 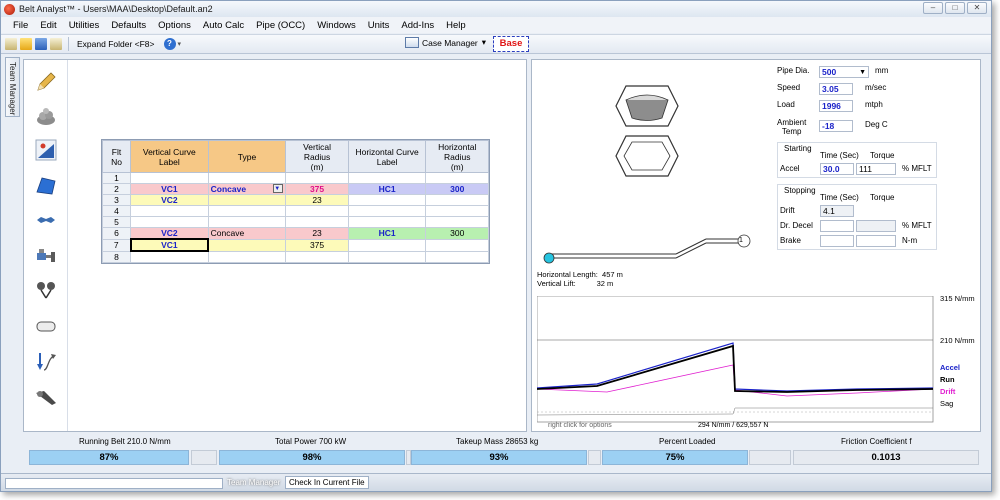 What do you see at coordinates (933, 8) in the screenshot?
I see `minimize-button: –` at bounding box center [933, 8].